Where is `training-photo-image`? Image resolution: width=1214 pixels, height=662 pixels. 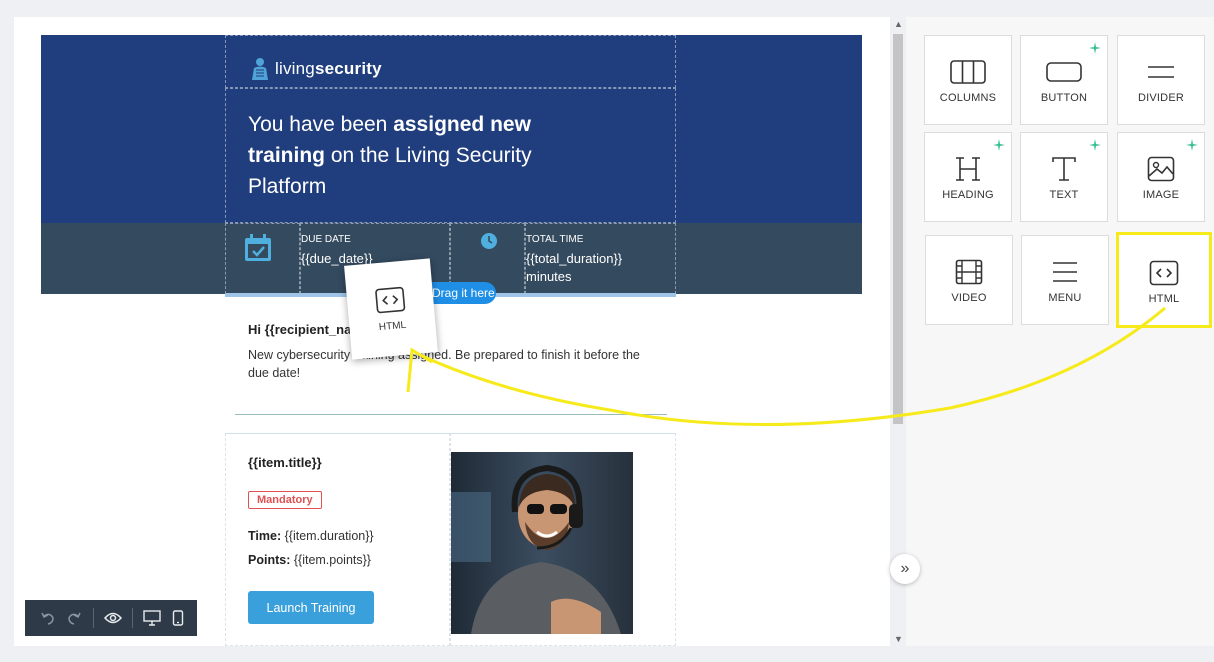
training-photo-image is located at coordinates (542, 543).